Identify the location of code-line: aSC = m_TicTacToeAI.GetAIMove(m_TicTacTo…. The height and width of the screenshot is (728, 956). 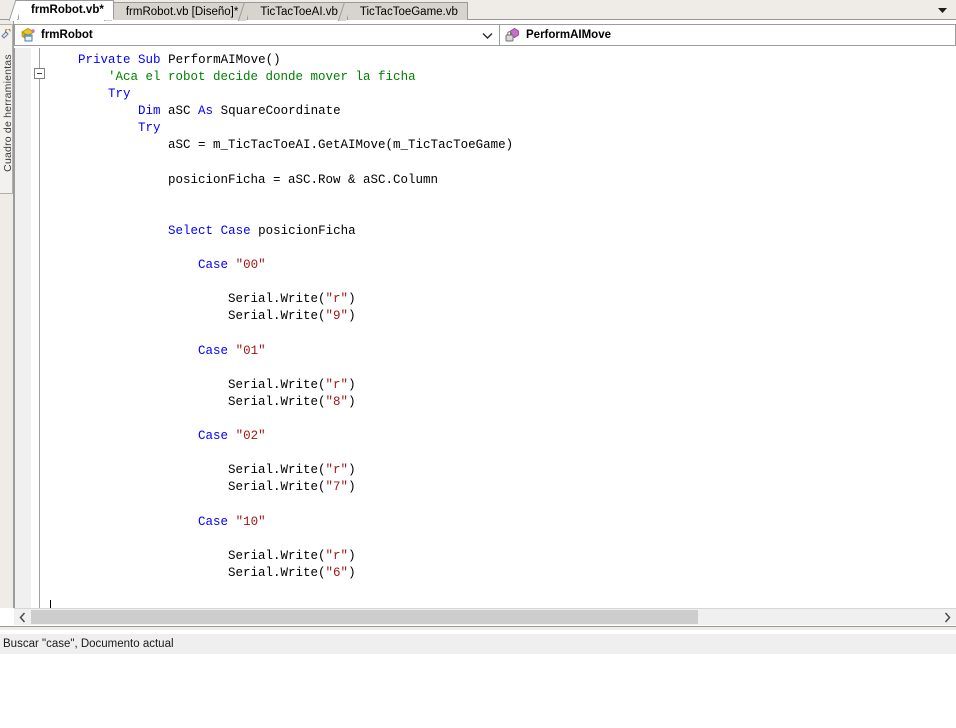
(502, 145).